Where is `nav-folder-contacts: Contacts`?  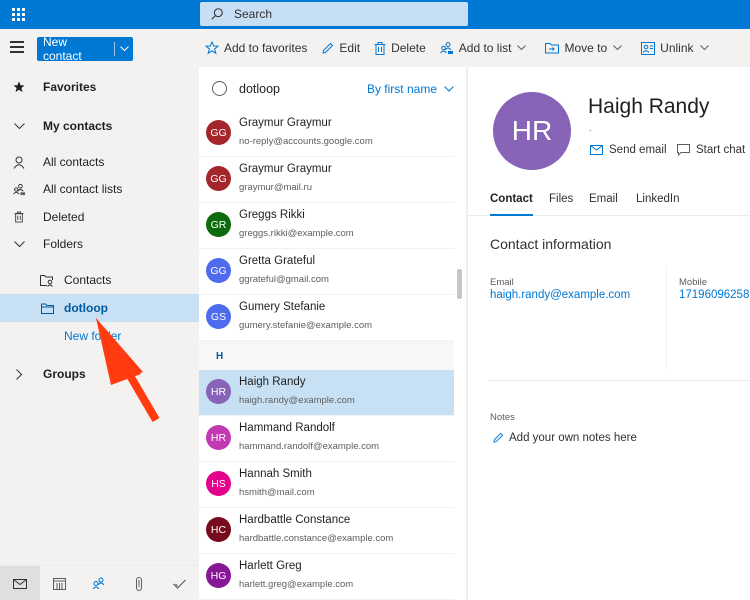 nav-folder-contacts: Contacts is located at coordinates (99, 280).